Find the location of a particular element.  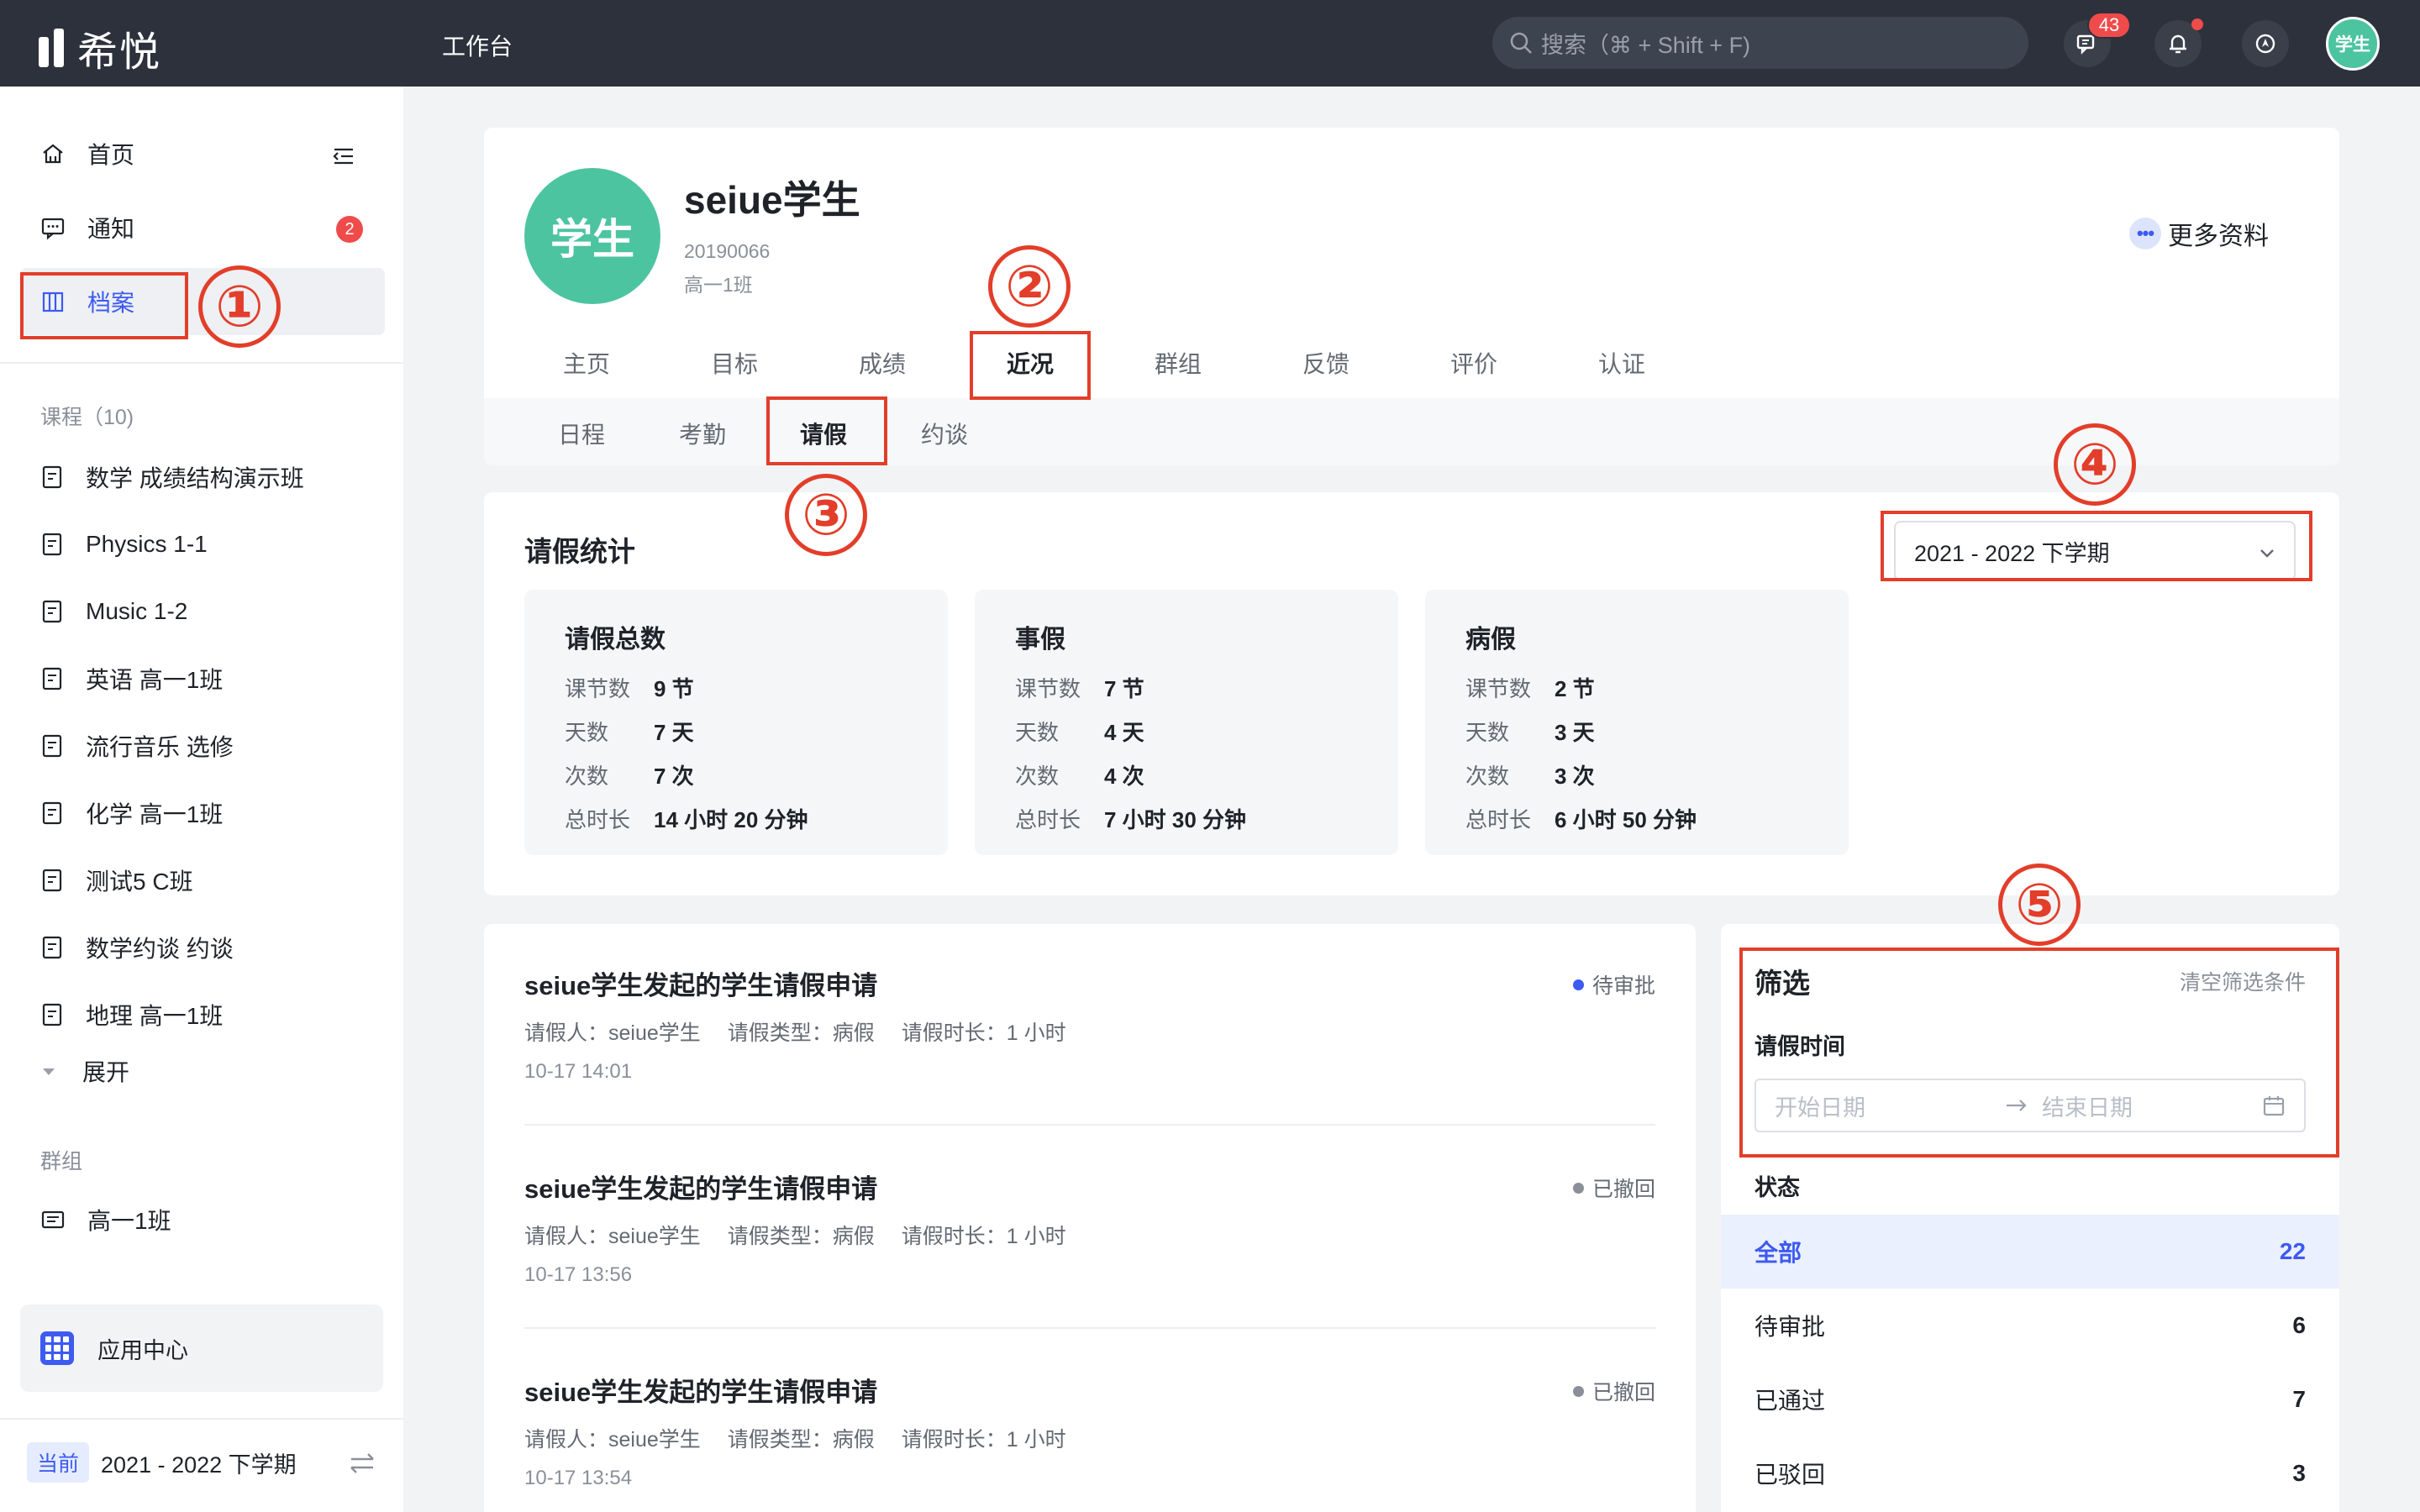

student-id: 20190066 is located at coordinates (727, 251).